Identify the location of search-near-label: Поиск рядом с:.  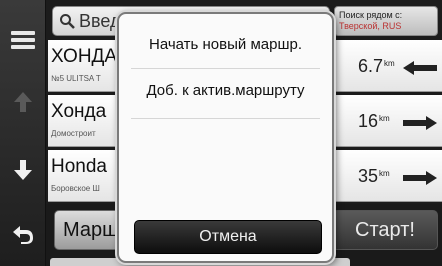
(371, 15).